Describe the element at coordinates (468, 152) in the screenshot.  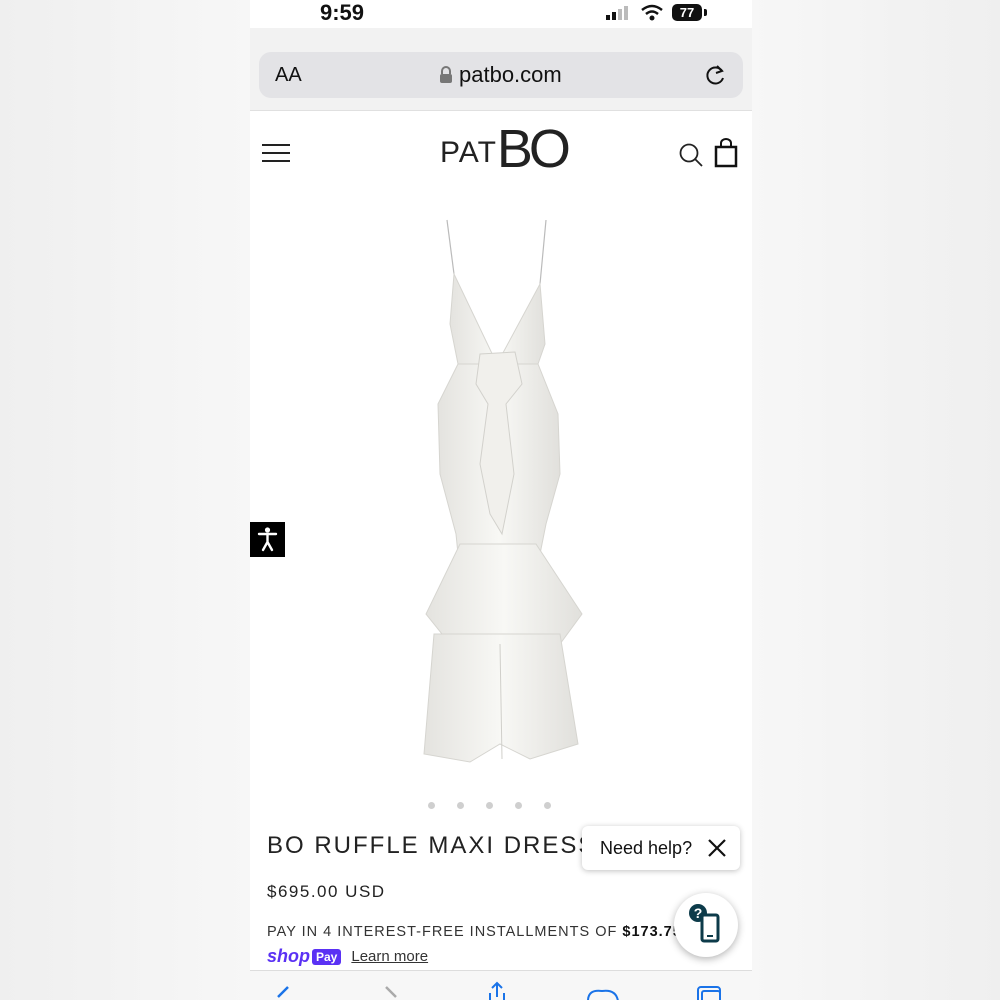
I see `logo-pat: PAT` at that location.